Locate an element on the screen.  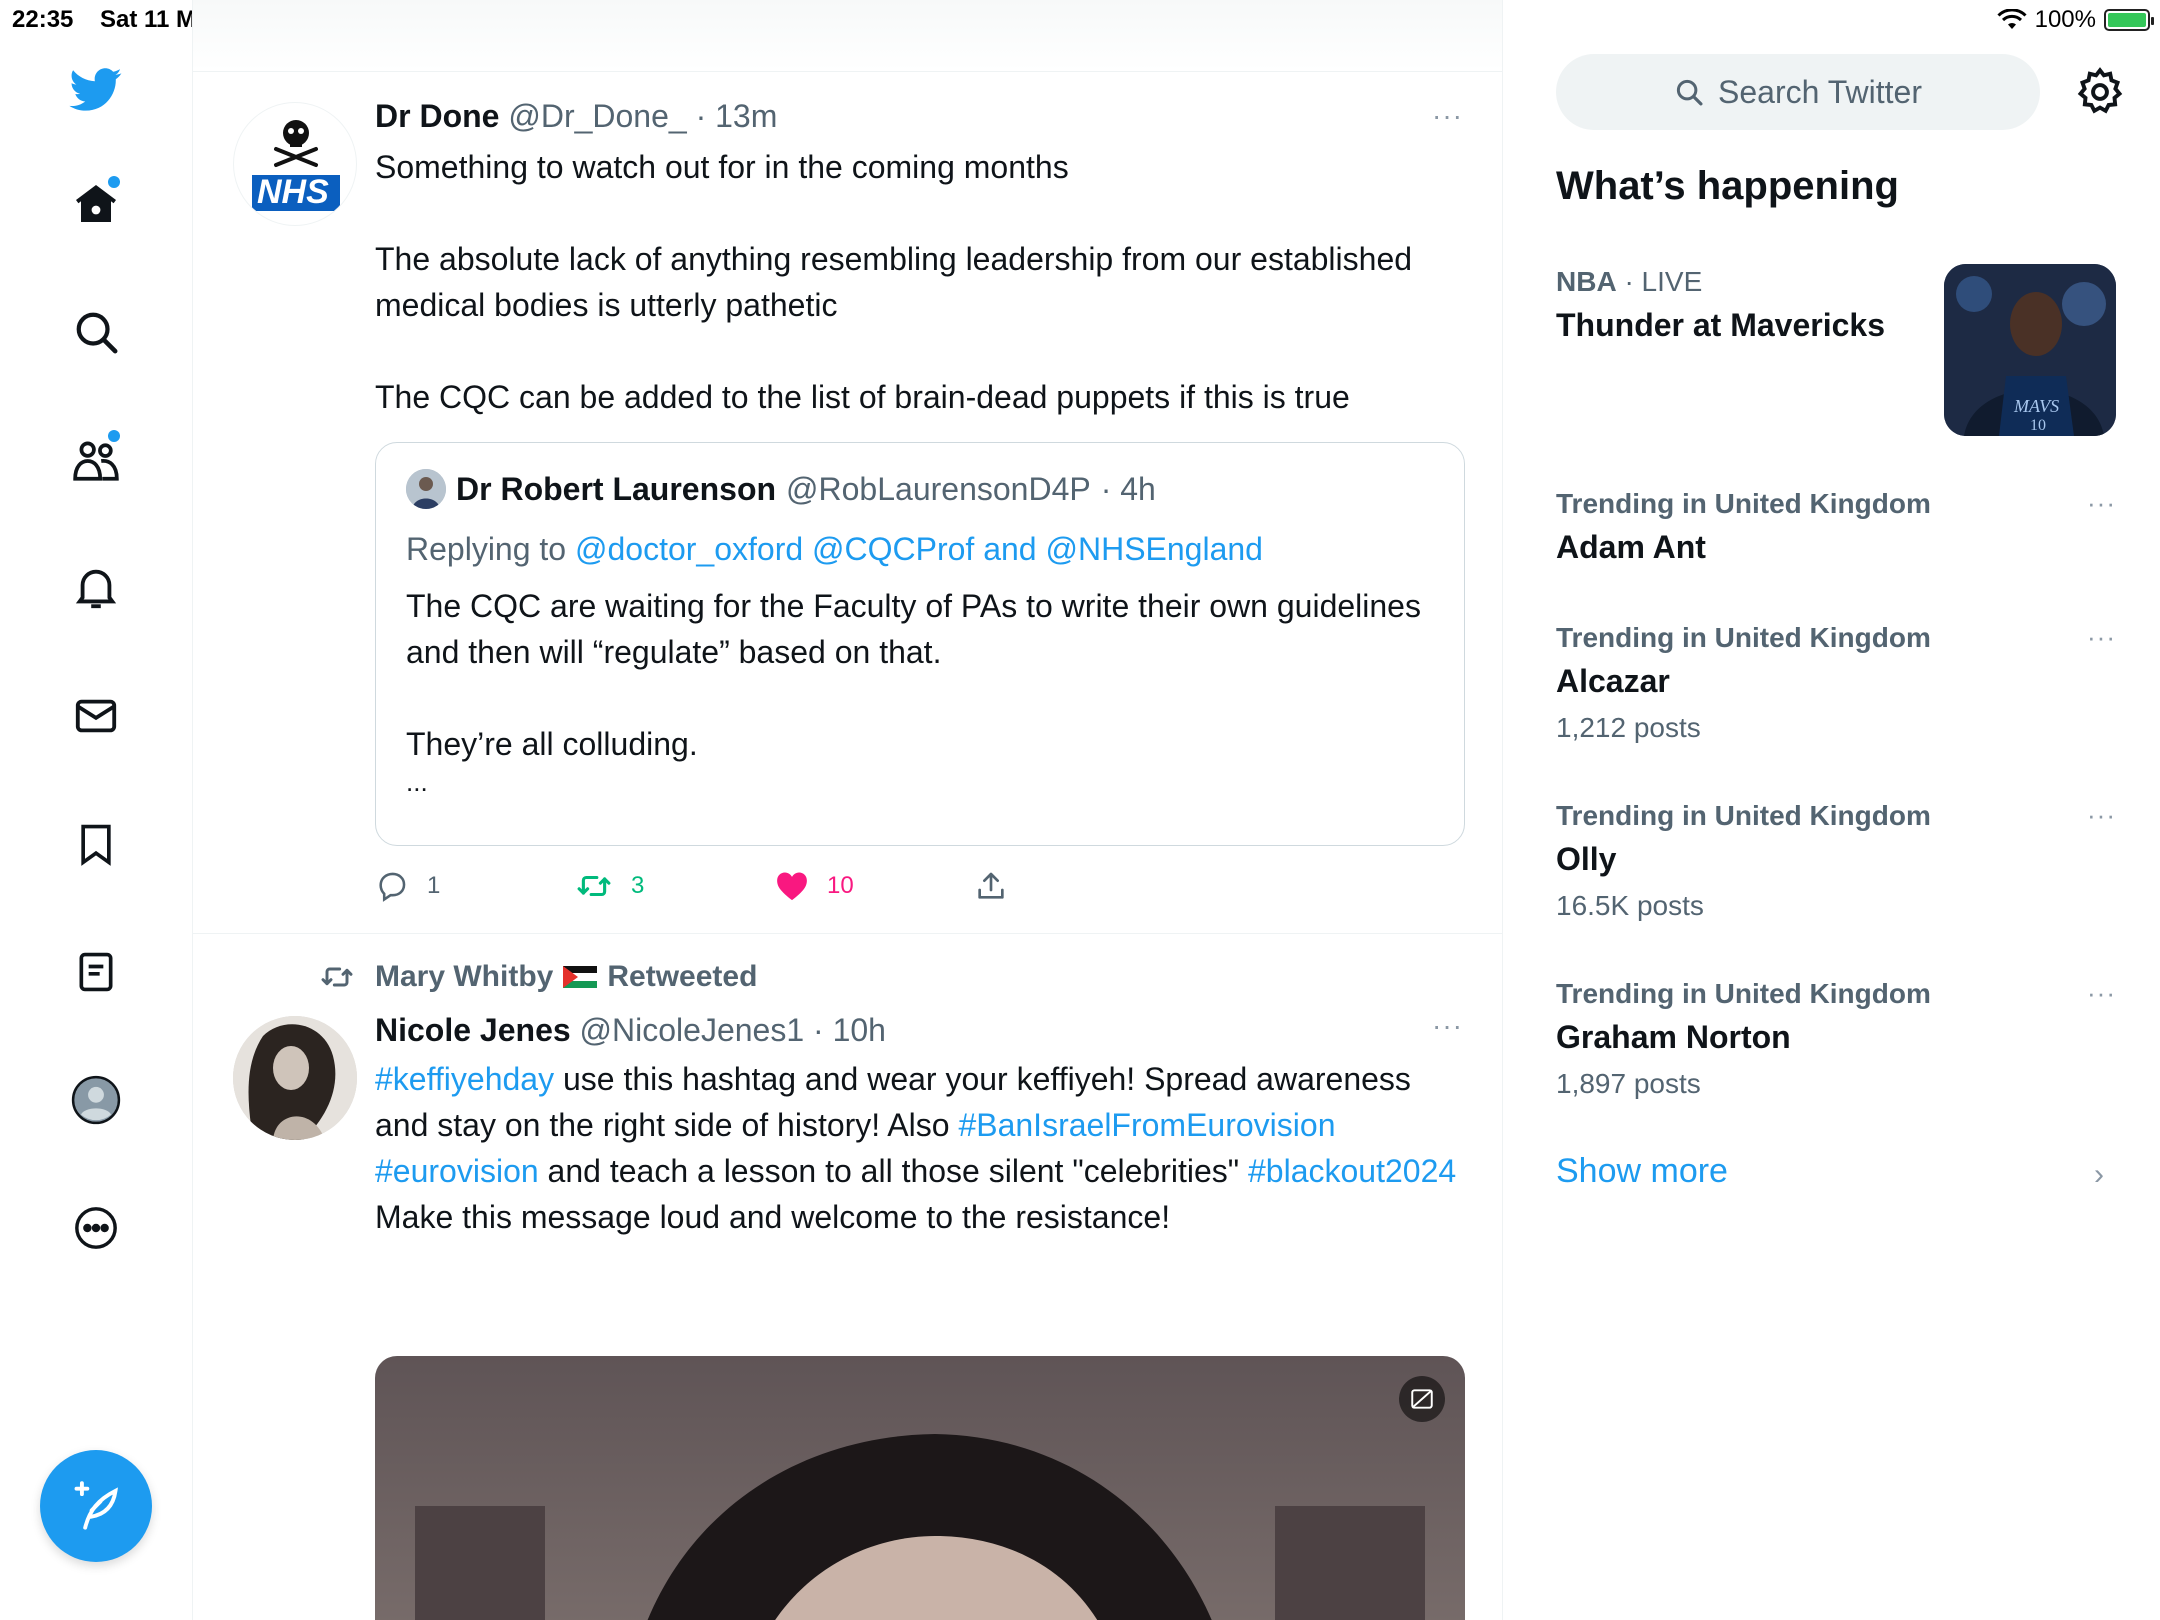
compose-tweet-button is located at coordinates (96, 1506).